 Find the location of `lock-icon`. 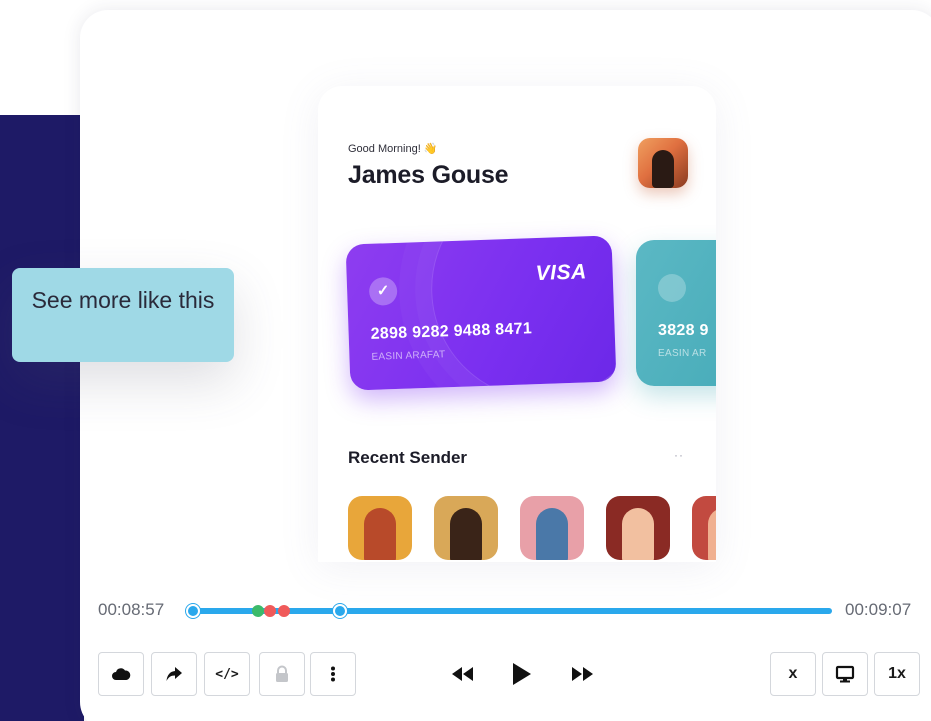

lock-icon is located at coordinates (282, 673).